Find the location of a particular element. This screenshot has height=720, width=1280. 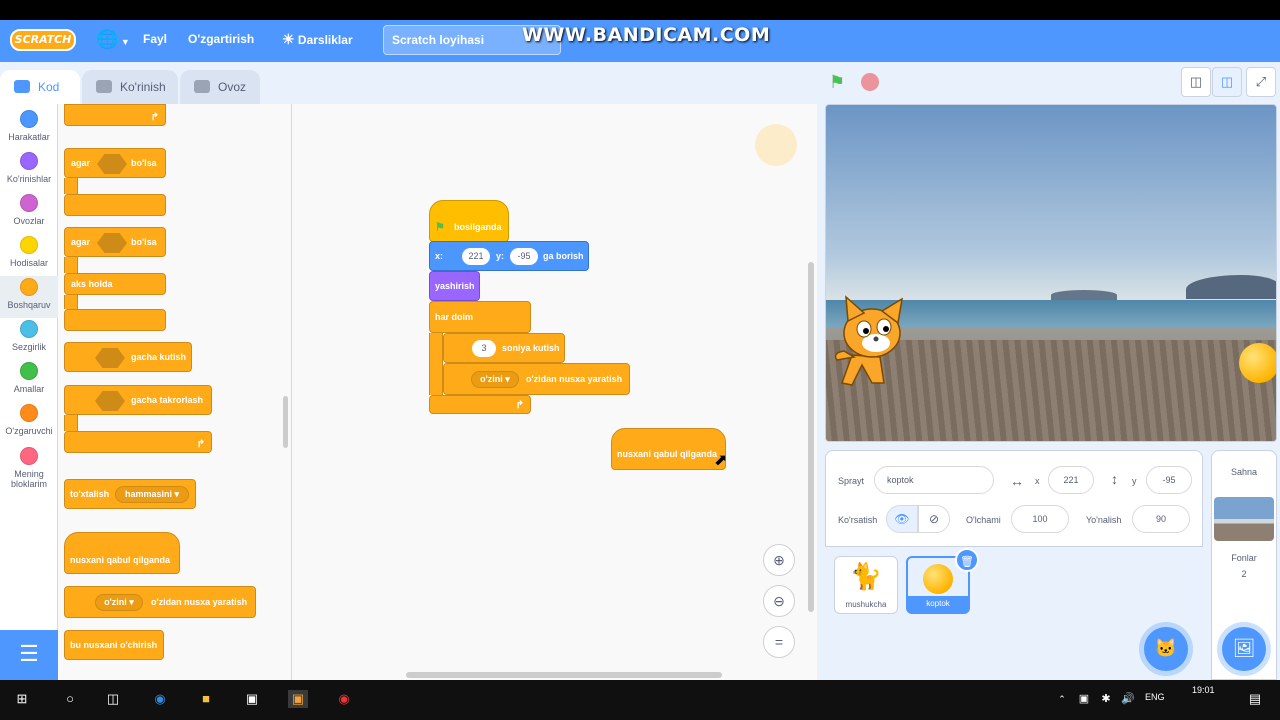

palette-cblock-end is located at coordinates (115, 320).